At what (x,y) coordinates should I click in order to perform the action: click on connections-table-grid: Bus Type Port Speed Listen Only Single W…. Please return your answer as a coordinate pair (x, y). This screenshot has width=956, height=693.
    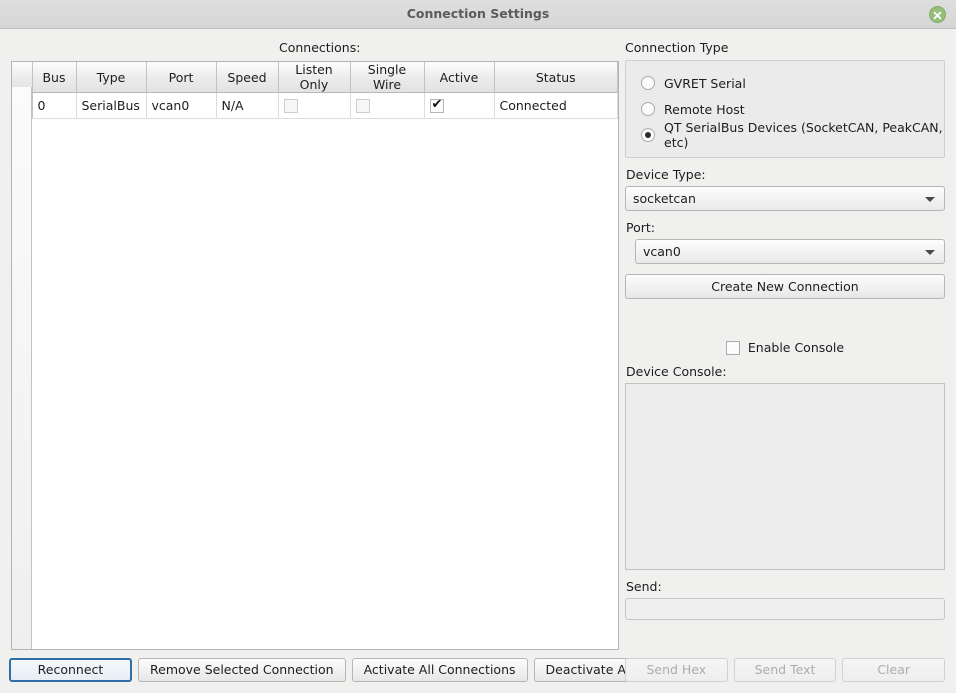
    Looking at the image, I should click on (315, 90).